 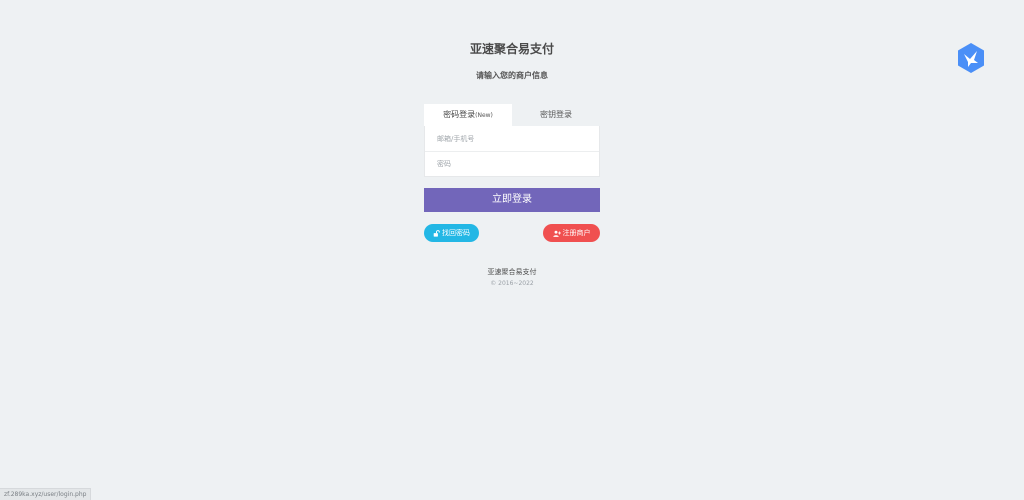 What do you see at coordinates (512, 200) in the screenshot?
I see `login-button: 立即登录` at bounding box center [512, 200].